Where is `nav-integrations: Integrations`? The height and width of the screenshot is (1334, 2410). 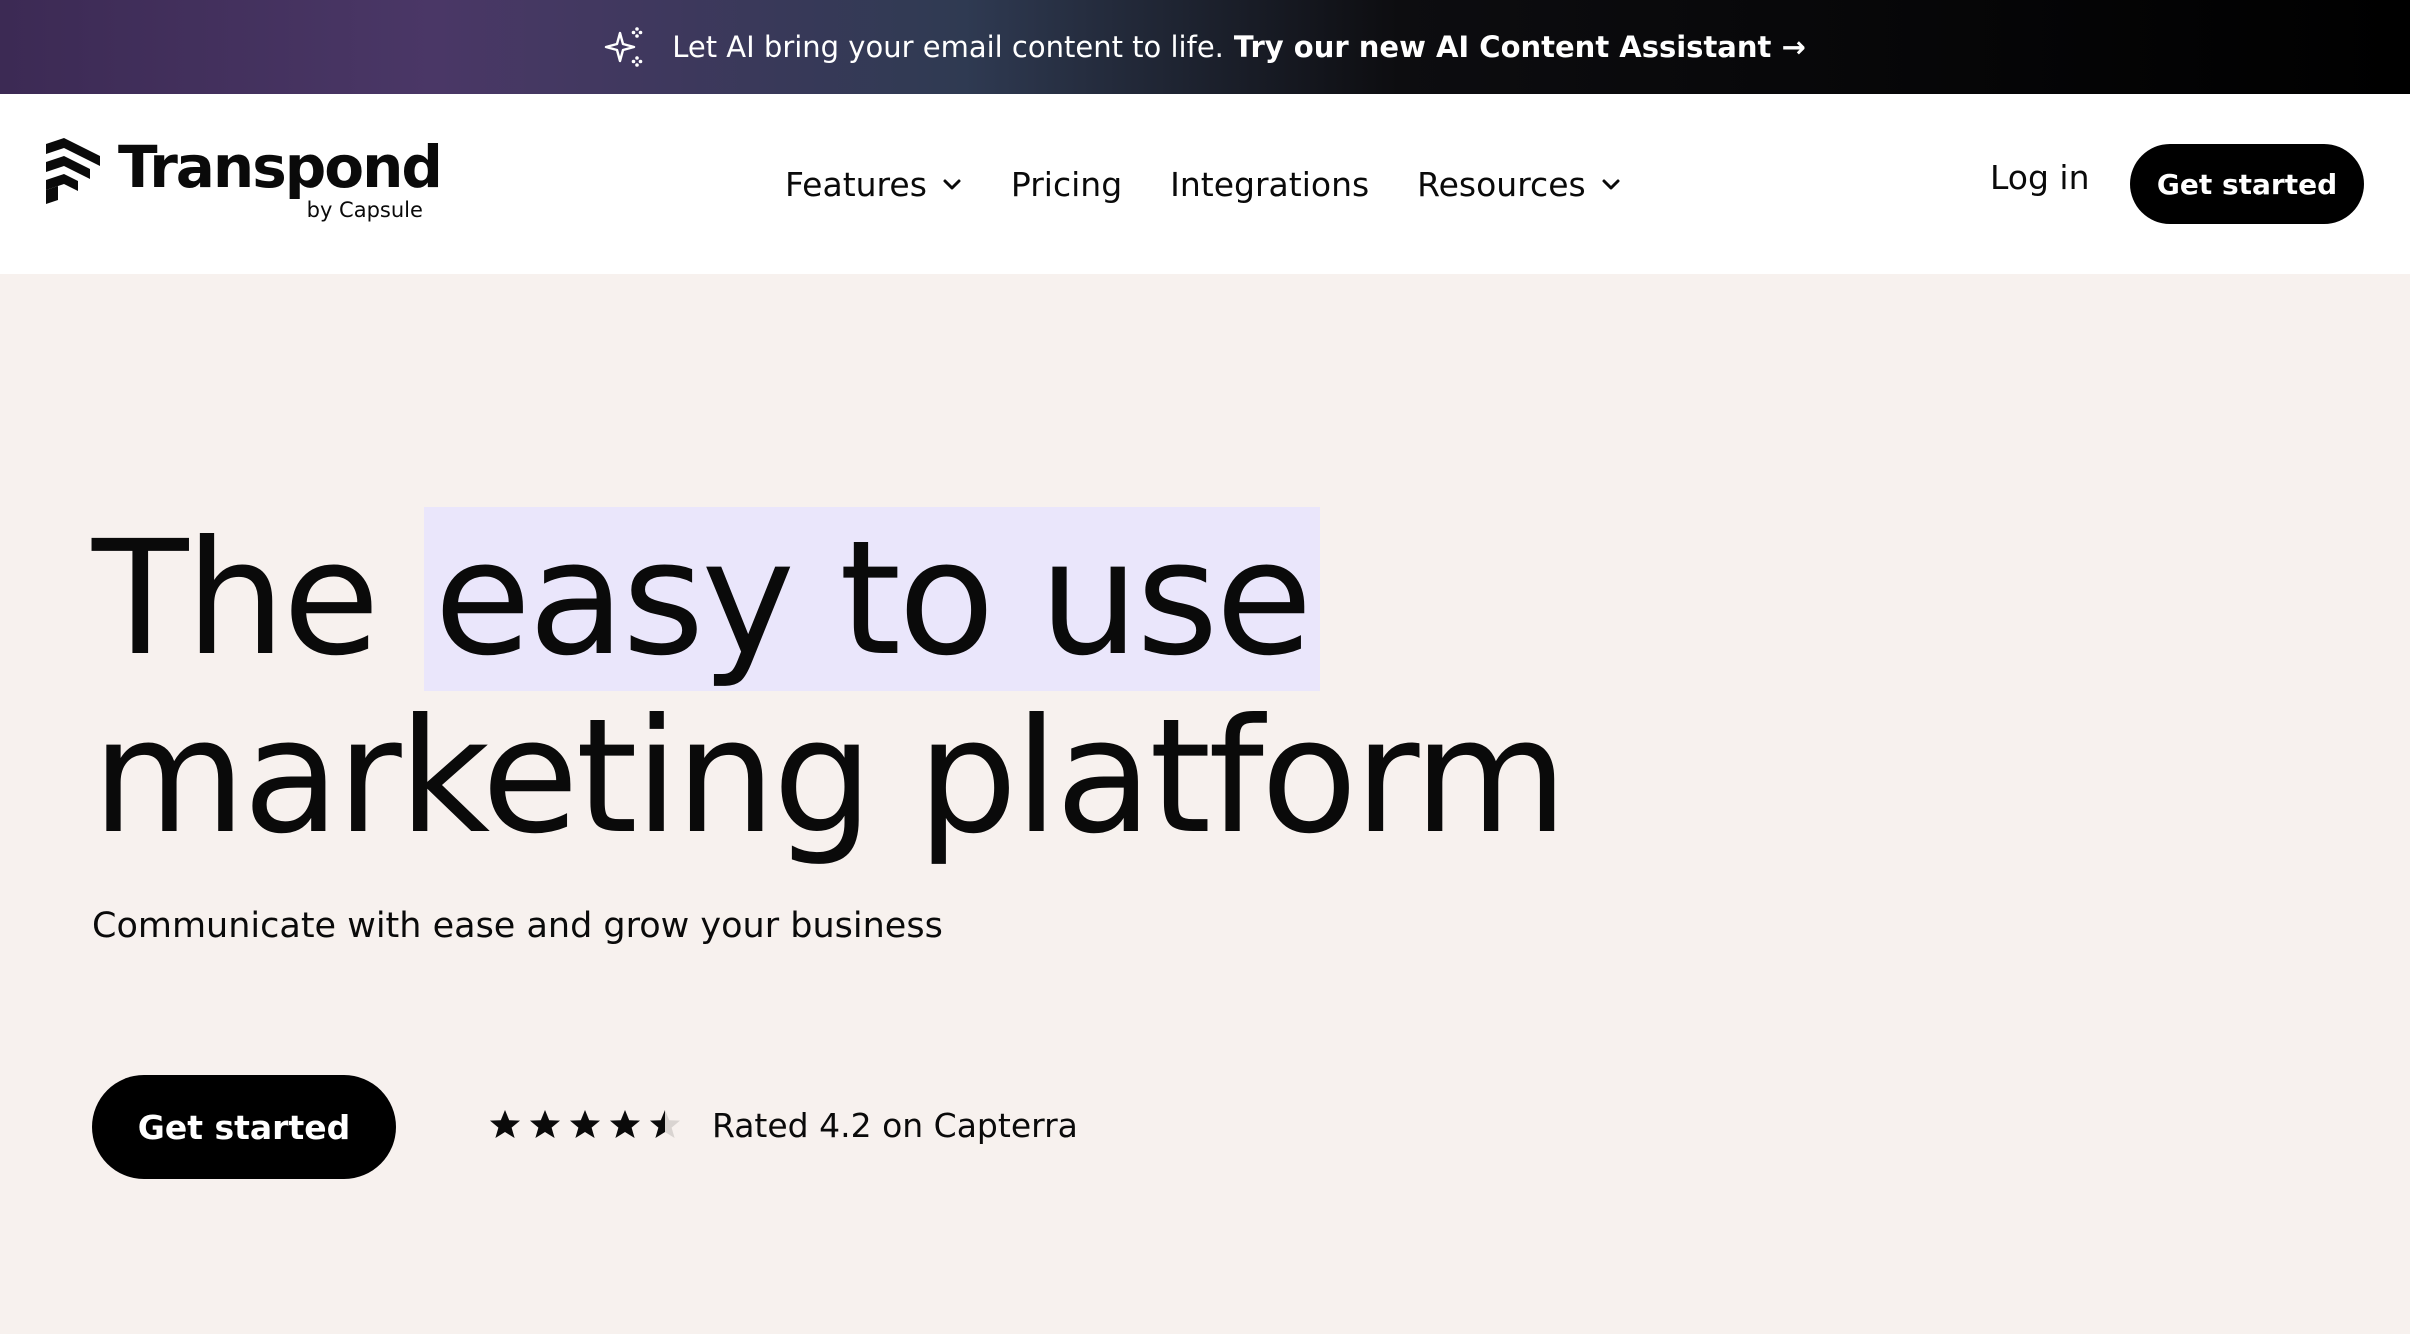
nav-integrations: Integrations is located at coordinates (1269, 184).